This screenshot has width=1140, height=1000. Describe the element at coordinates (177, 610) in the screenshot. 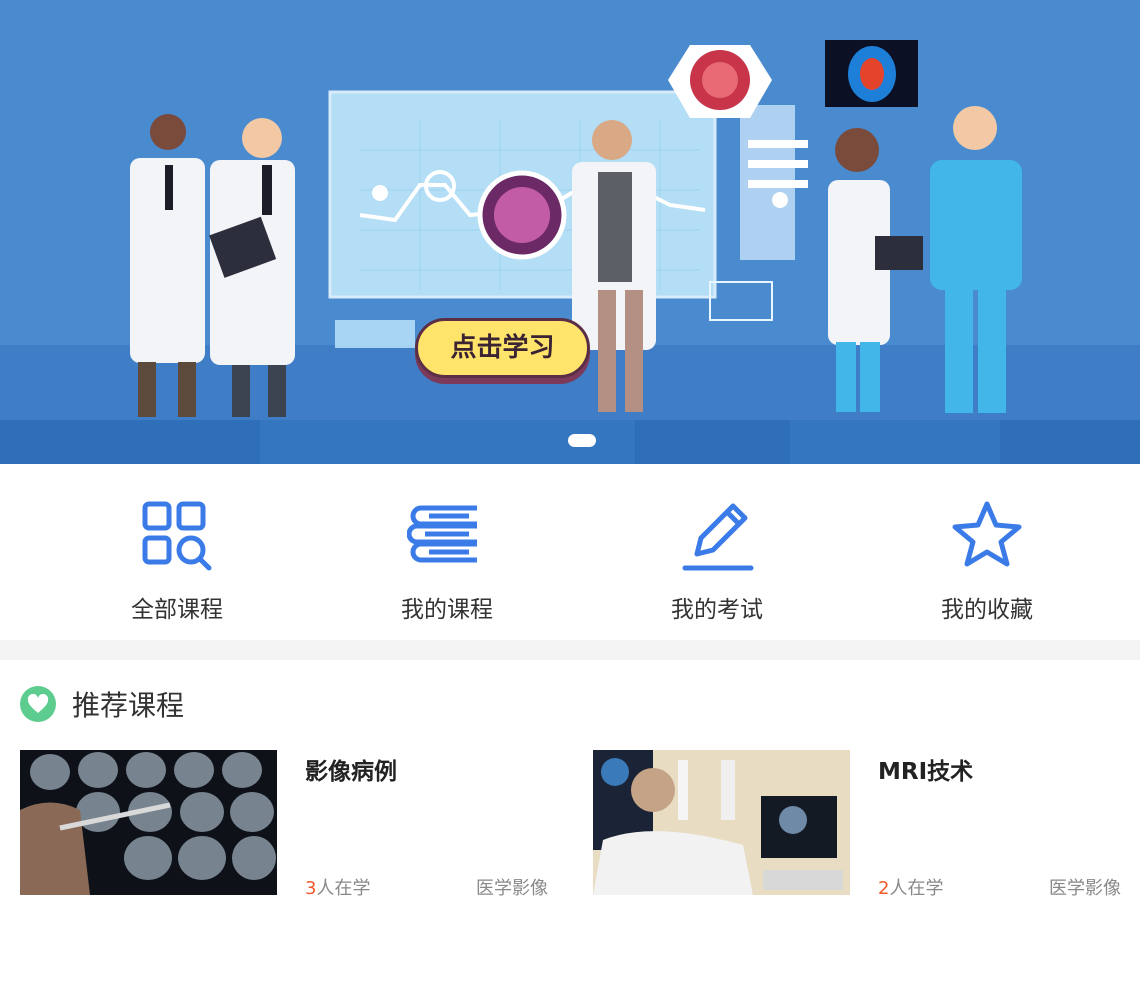

I see `nav-label: 全部课程` at that location.